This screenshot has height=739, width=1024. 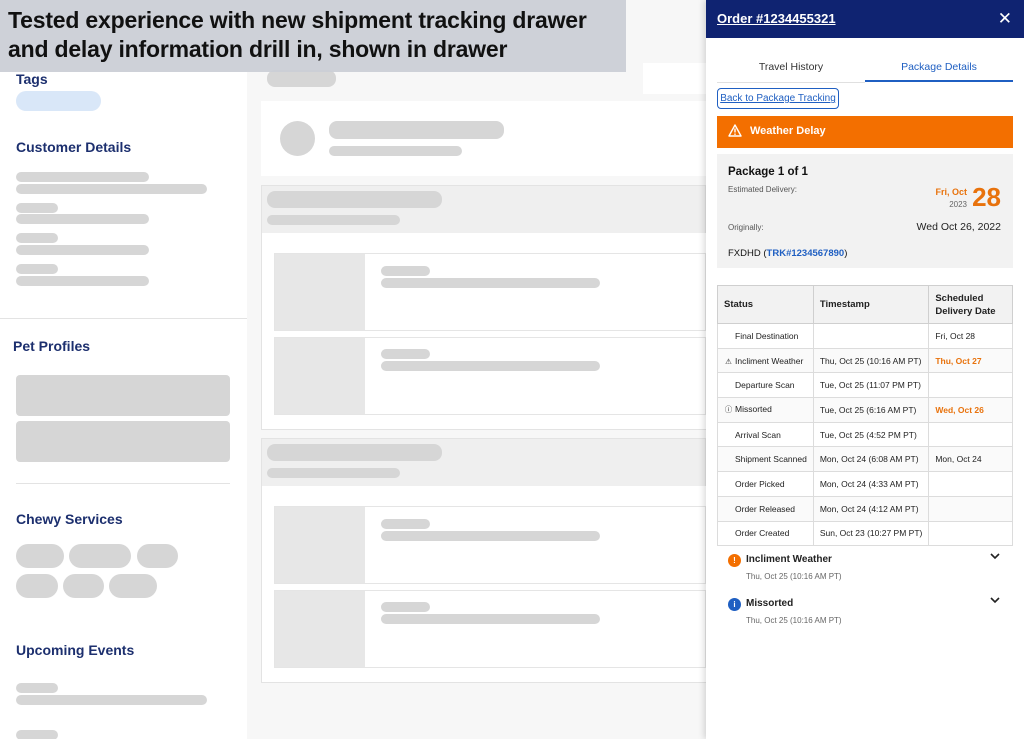 I want to click on status-cell: Order Picked, so click(x=765, y=484).